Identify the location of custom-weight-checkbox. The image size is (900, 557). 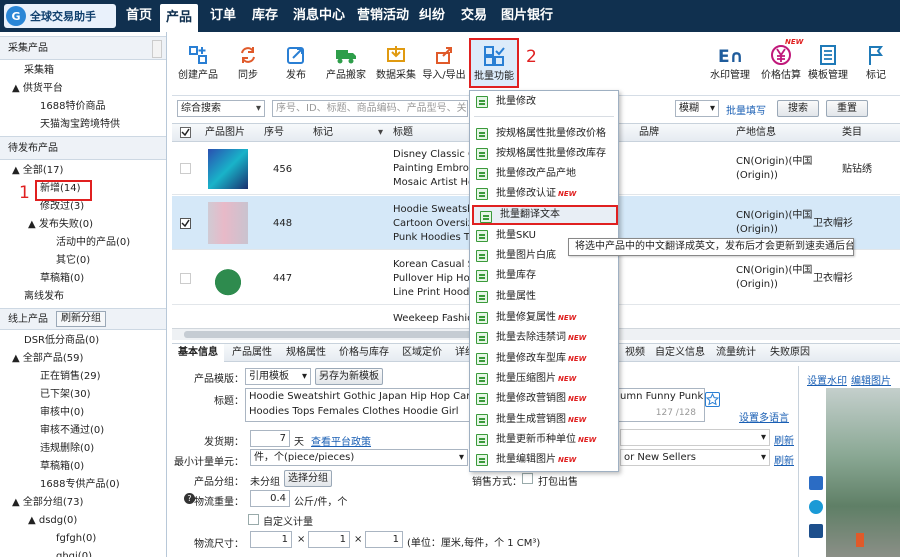
(253, 519).